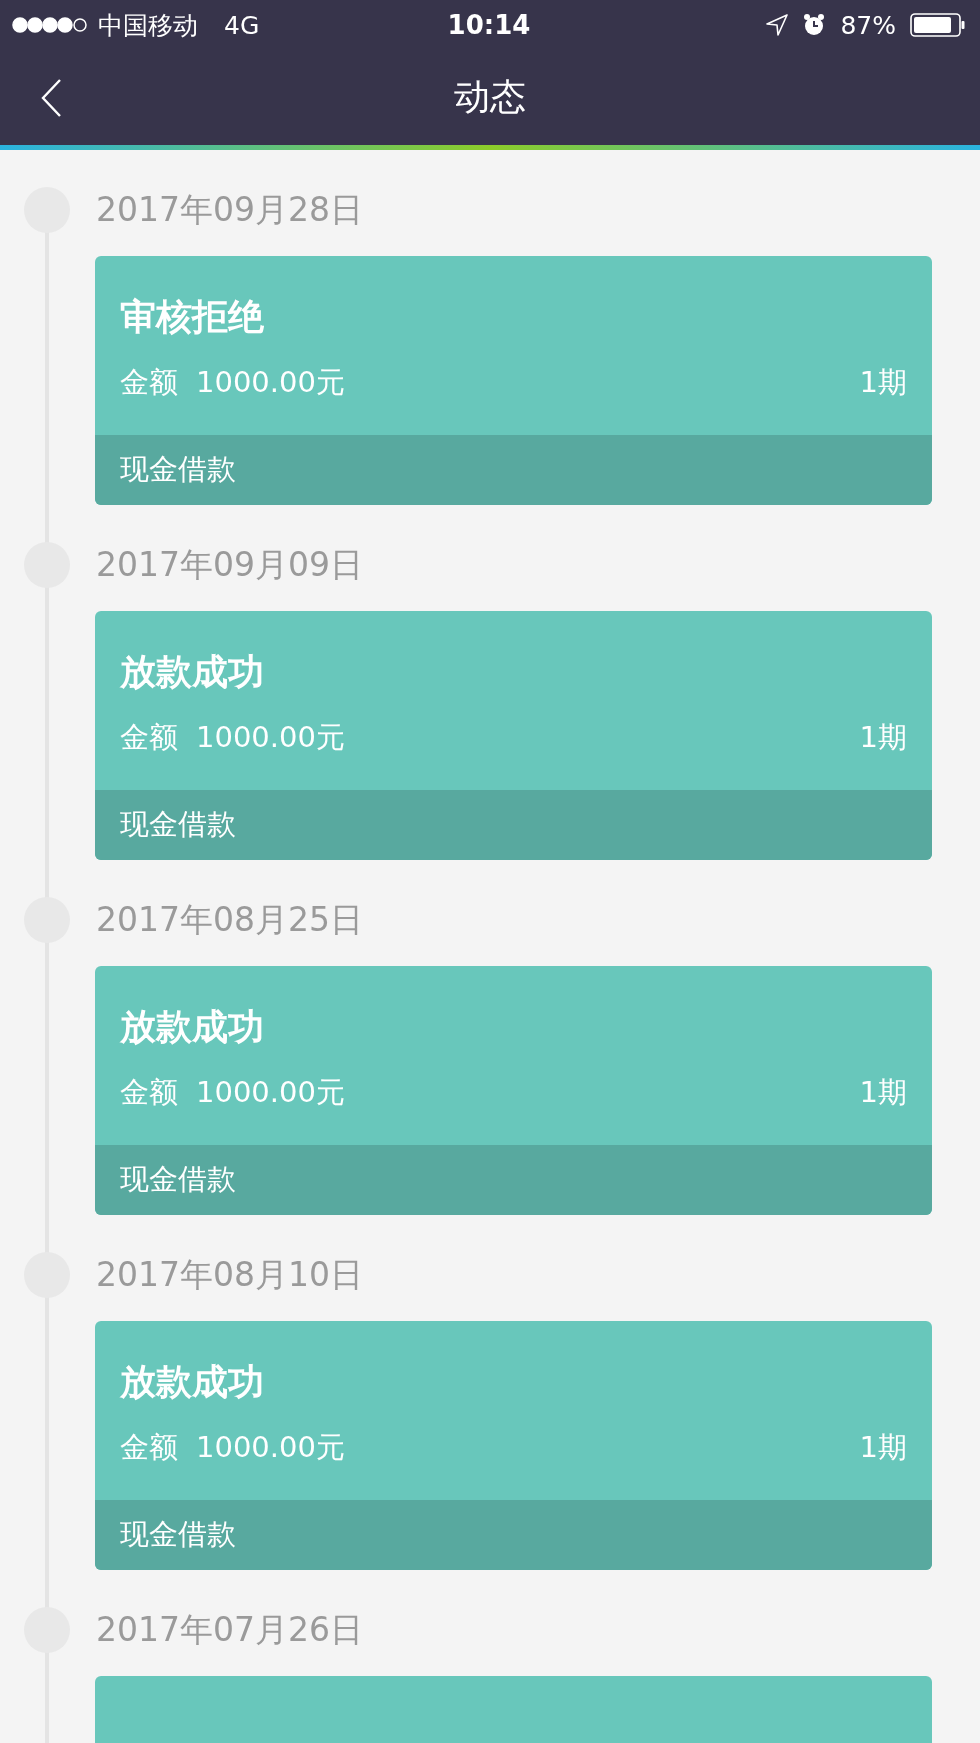 This screenshot has height=1743, width=980. What do you see at coordinates (814, 25) in the screenshot?
I see `alarm-clock-icon` at bounding box center [814, 25].